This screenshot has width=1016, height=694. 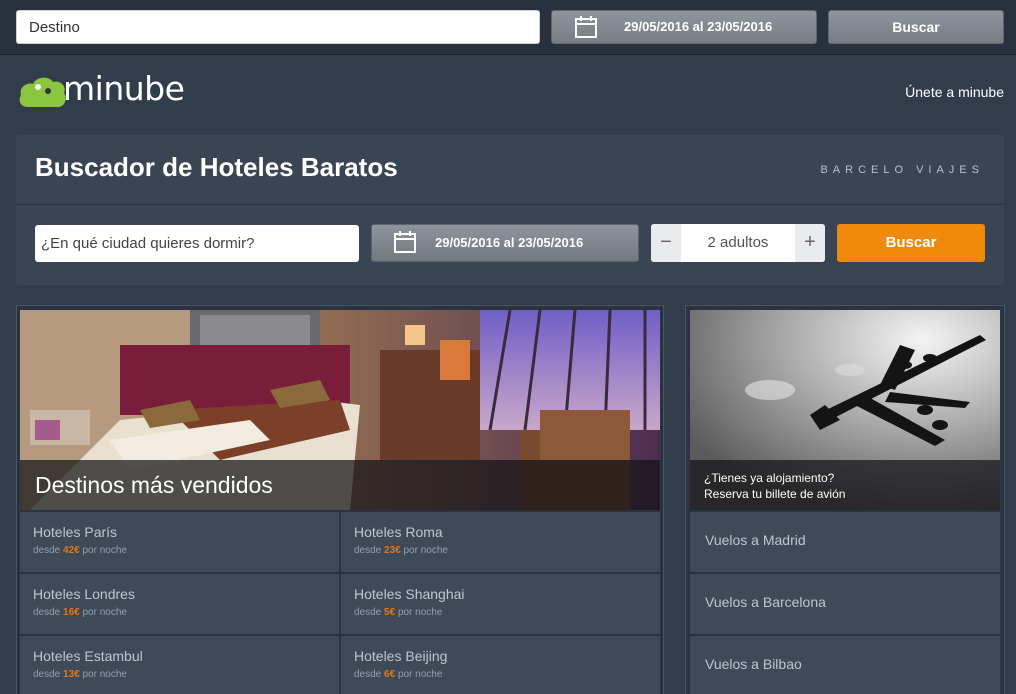 What do you see at coordinates (401, 550) in the screenshot?
I see `destination-price: desde 23€ por noche` at bounding box center [401, 550].